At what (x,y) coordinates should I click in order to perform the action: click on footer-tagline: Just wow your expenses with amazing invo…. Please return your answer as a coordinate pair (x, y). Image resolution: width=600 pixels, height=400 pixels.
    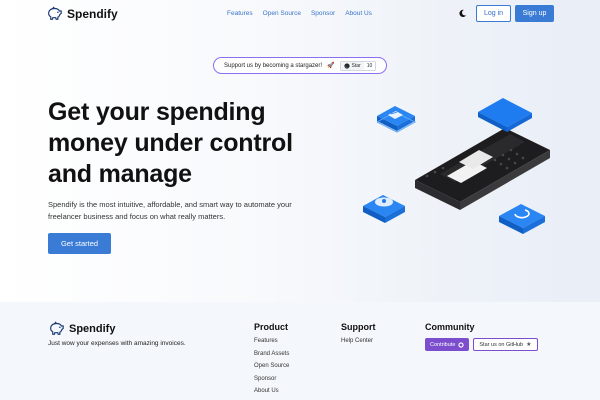
    Looking at the image, I should click on (117, 343).